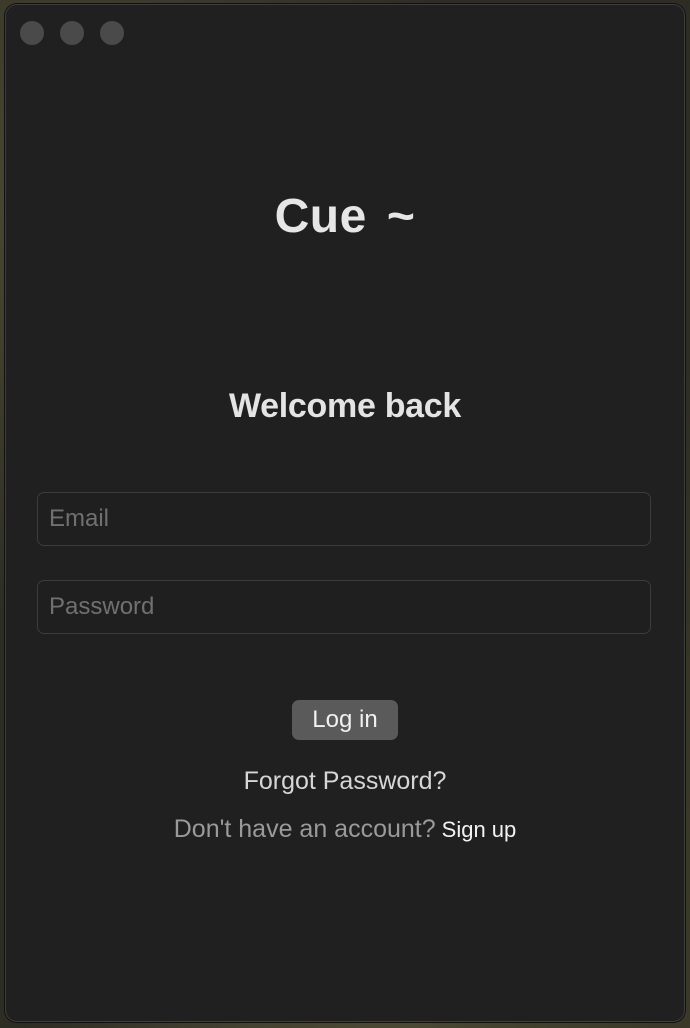  What do you see at coordinates (32, 33) in the screenshot?
I see `window-close-button` at bounding box center [32, 33].